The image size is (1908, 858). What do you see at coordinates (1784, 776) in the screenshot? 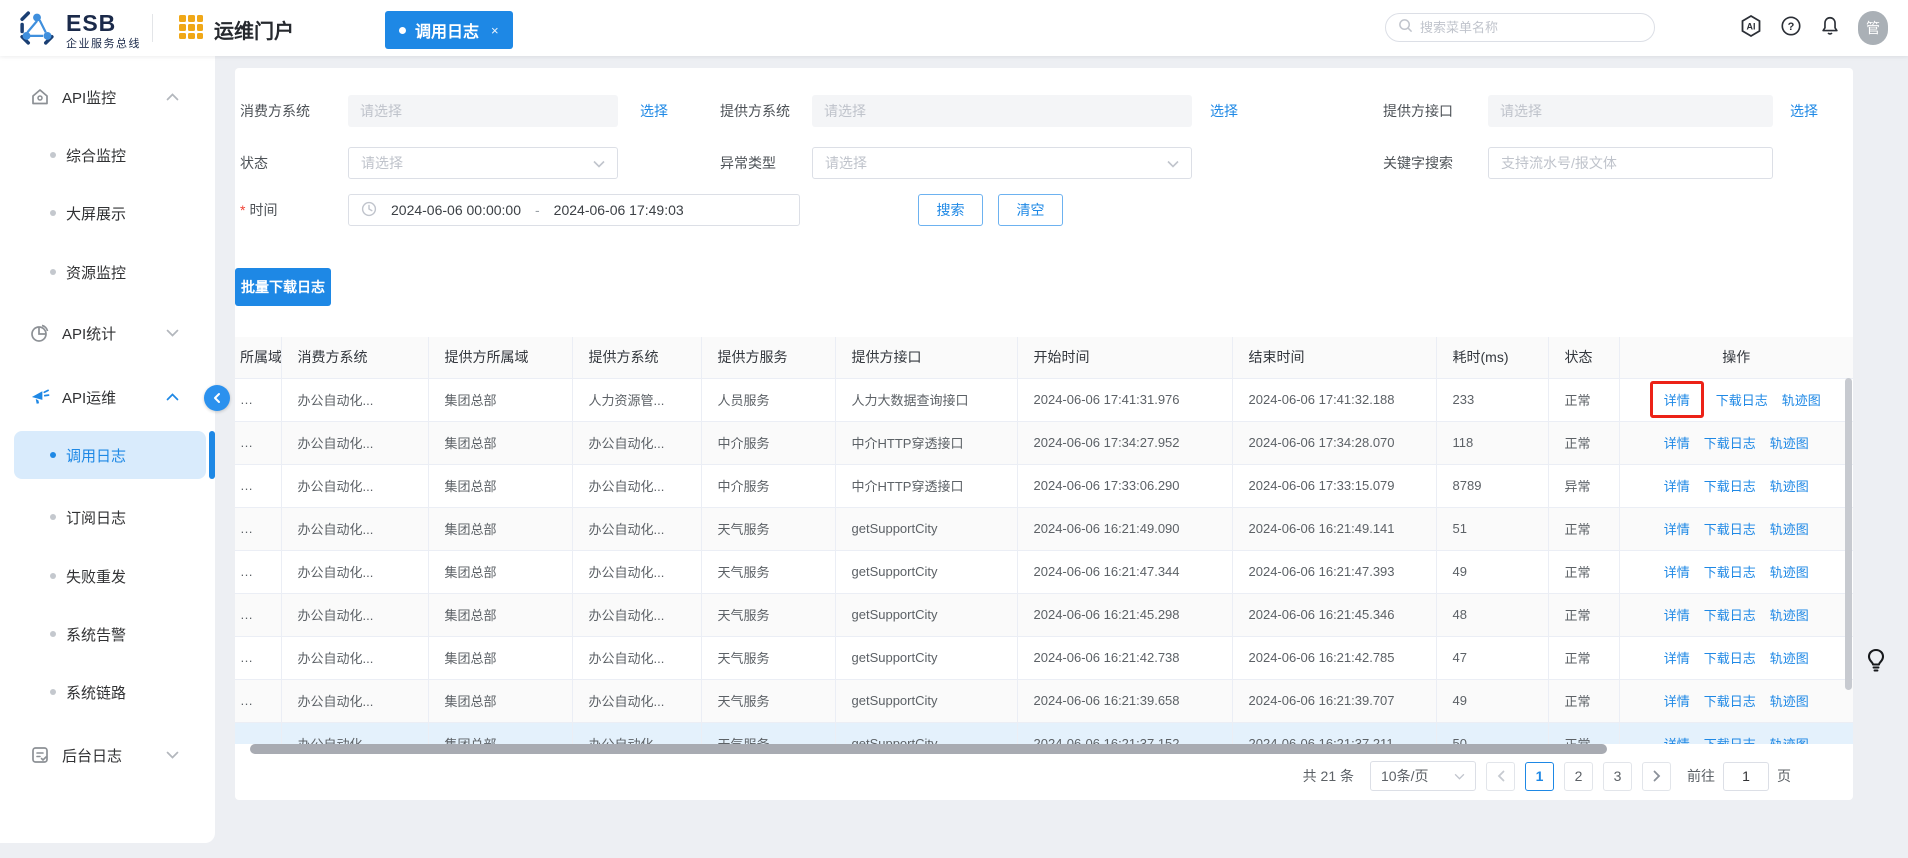
I see `goto-page-unit: 页` at bounding box center [1784, 776].